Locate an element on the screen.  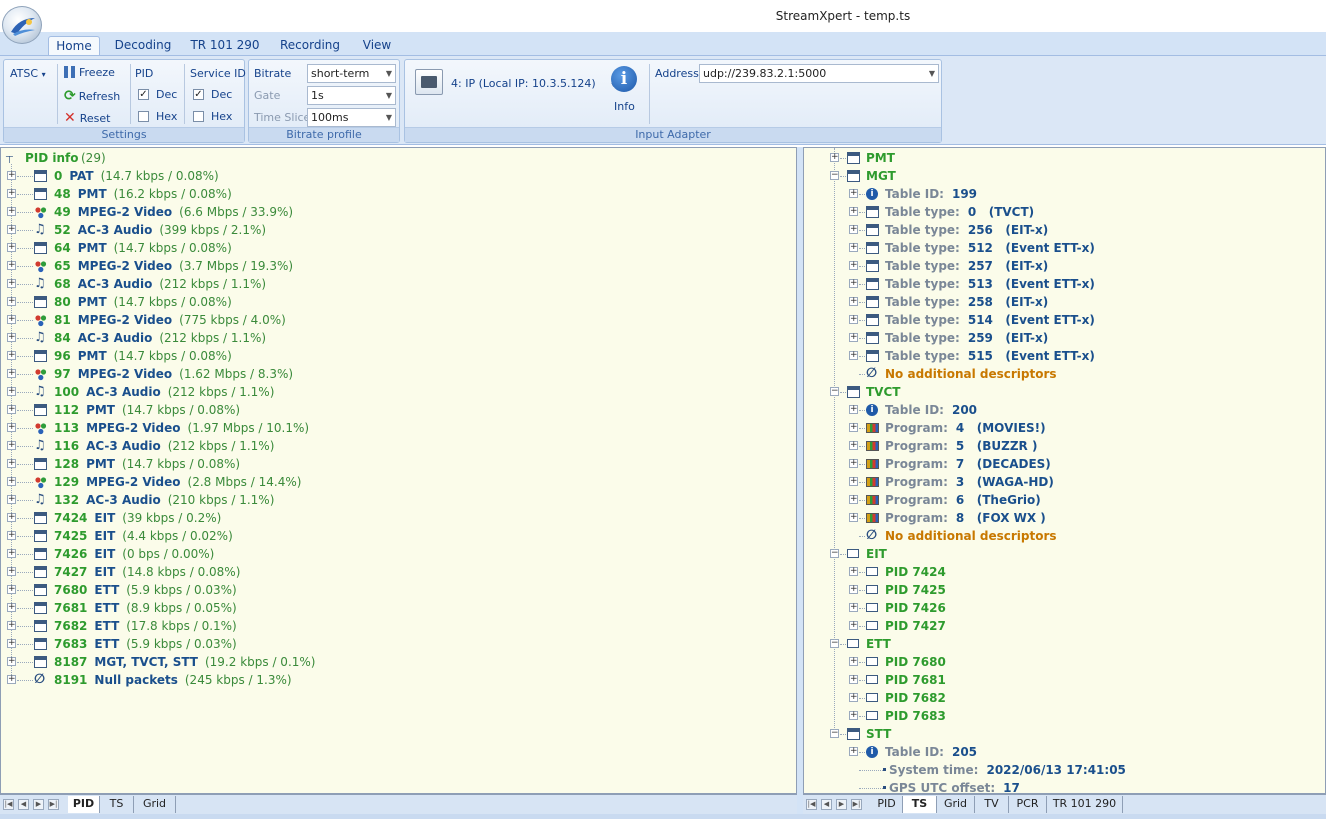
pid-tree-row: + ♫ 116 AC-3 Audio (212 kbps / 1.1%) is located at coordinates (396, 446).